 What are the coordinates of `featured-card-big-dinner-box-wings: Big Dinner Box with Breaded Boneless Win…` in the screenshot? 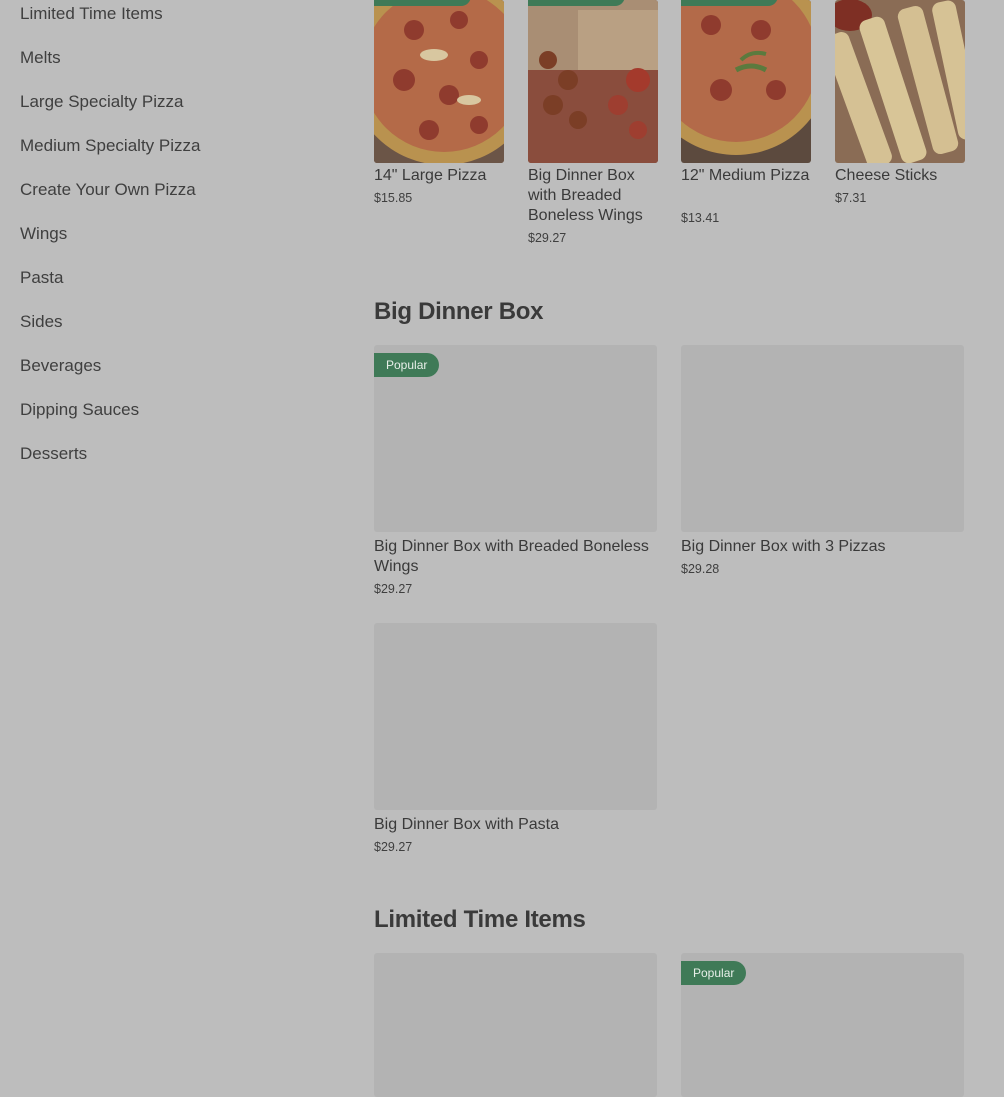 It's located at (593, 125).